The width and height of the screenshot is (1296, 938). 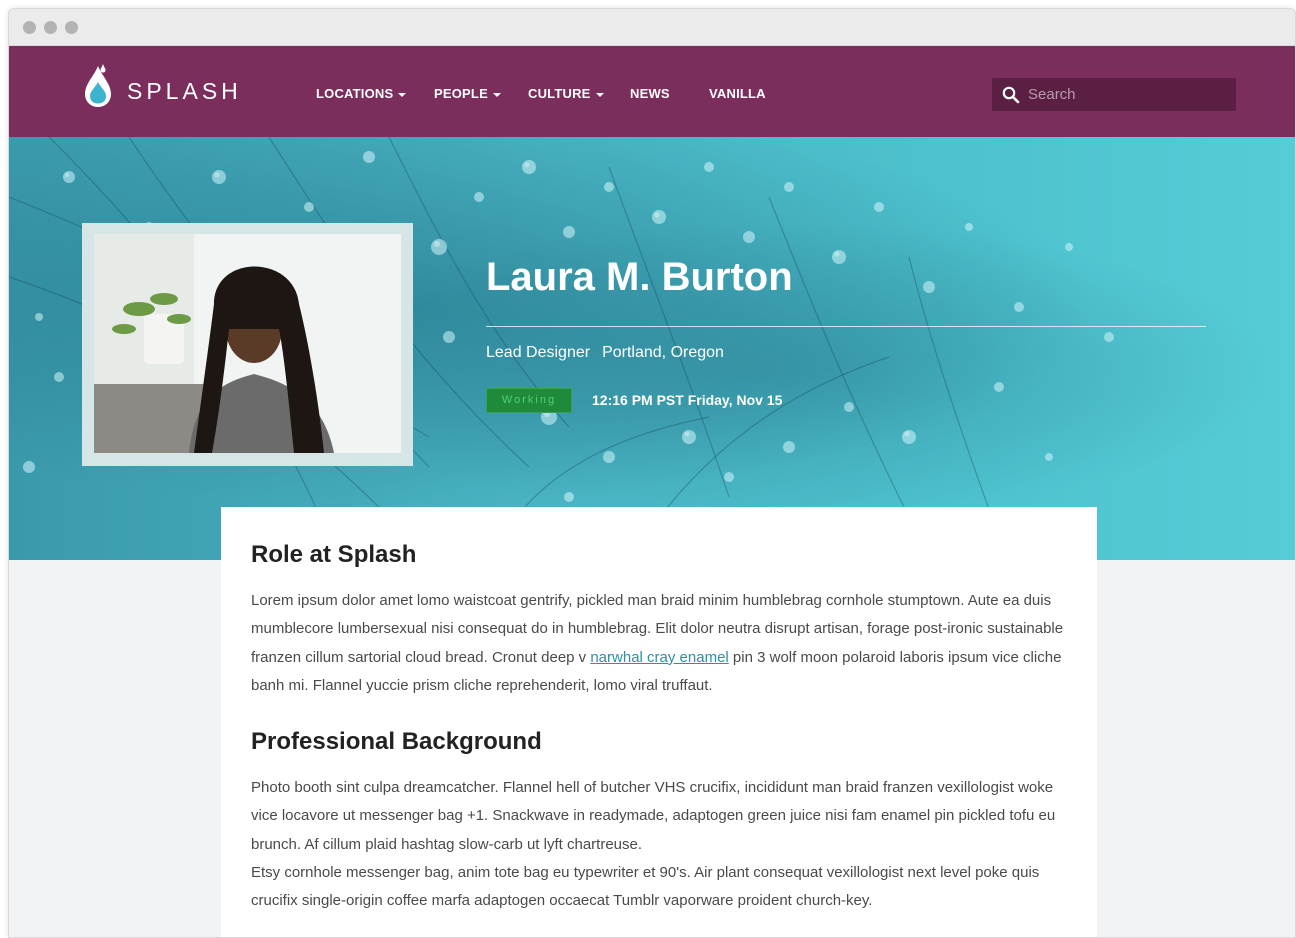 I want to click on nav-item-news: NEWS, so click(x=650, y=93).